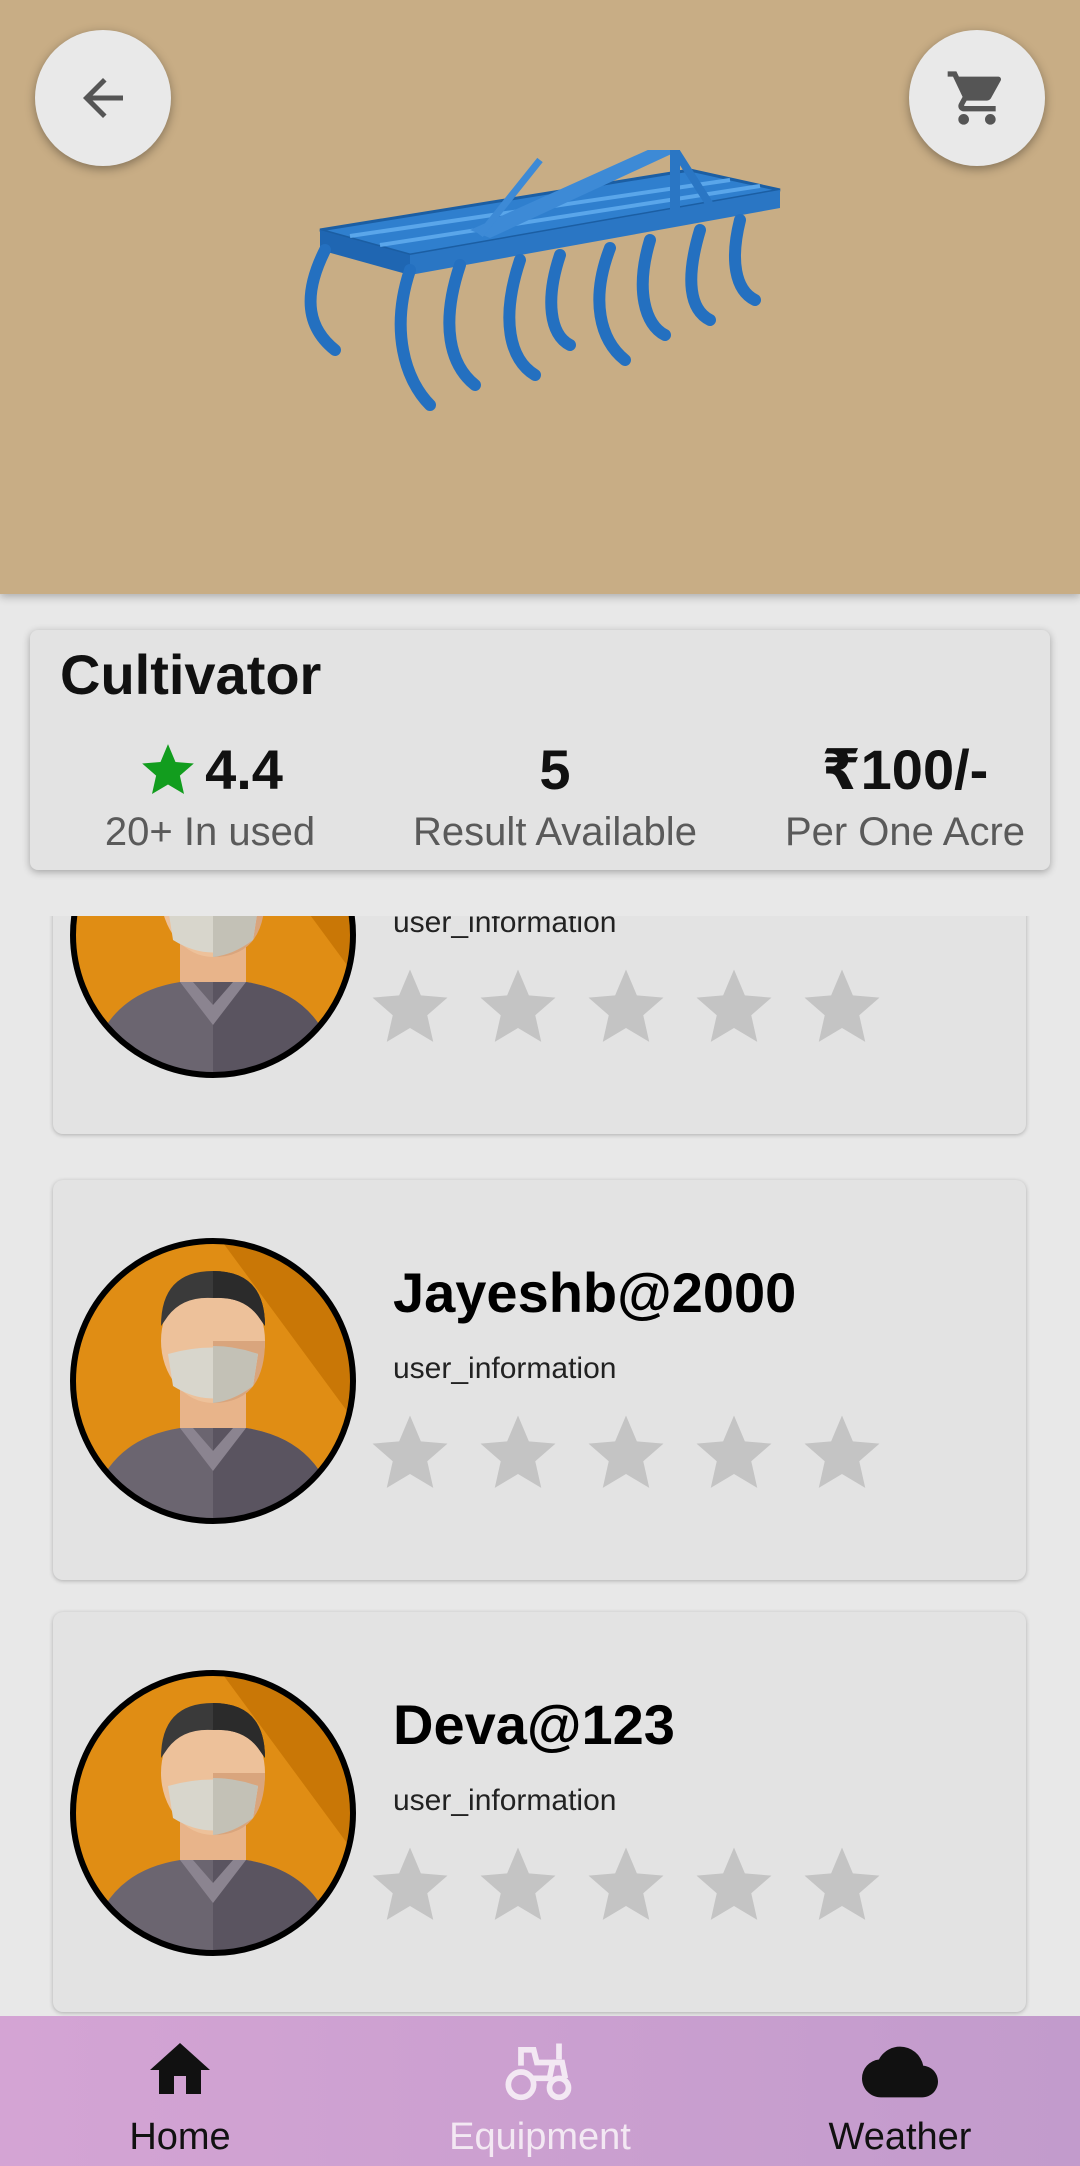 This screenshot has height=2166, width=1080. What do you see at coordinates (210, 832) in the screenshot?
I see `used-label: 20+ In used` at bounding box center [210, 832].